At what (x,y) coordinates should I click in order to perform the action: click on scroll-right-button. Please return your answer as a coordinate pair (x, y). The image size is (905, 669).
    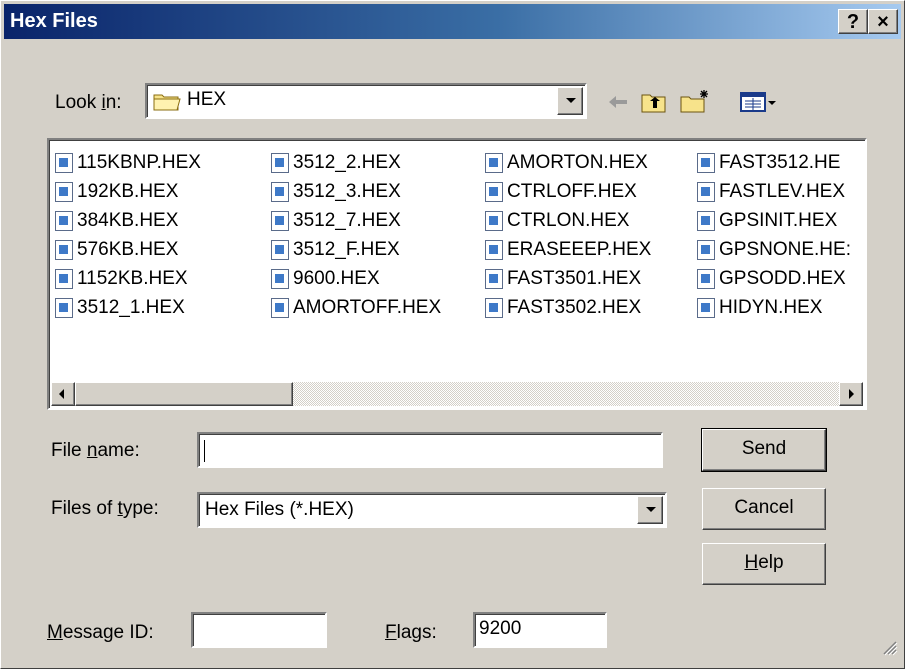
    Looking at the image, I should click on (851, 394).